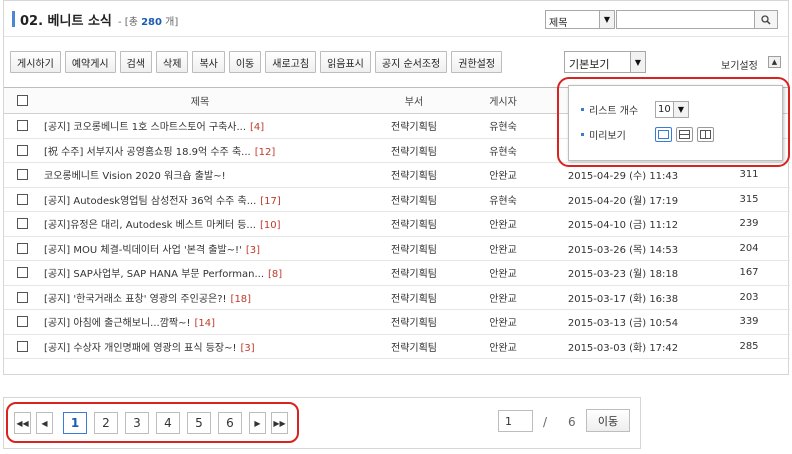  Describe the element at coordinates (252, 250) in the screenshot. I see `comment-count: [3]` at that location.